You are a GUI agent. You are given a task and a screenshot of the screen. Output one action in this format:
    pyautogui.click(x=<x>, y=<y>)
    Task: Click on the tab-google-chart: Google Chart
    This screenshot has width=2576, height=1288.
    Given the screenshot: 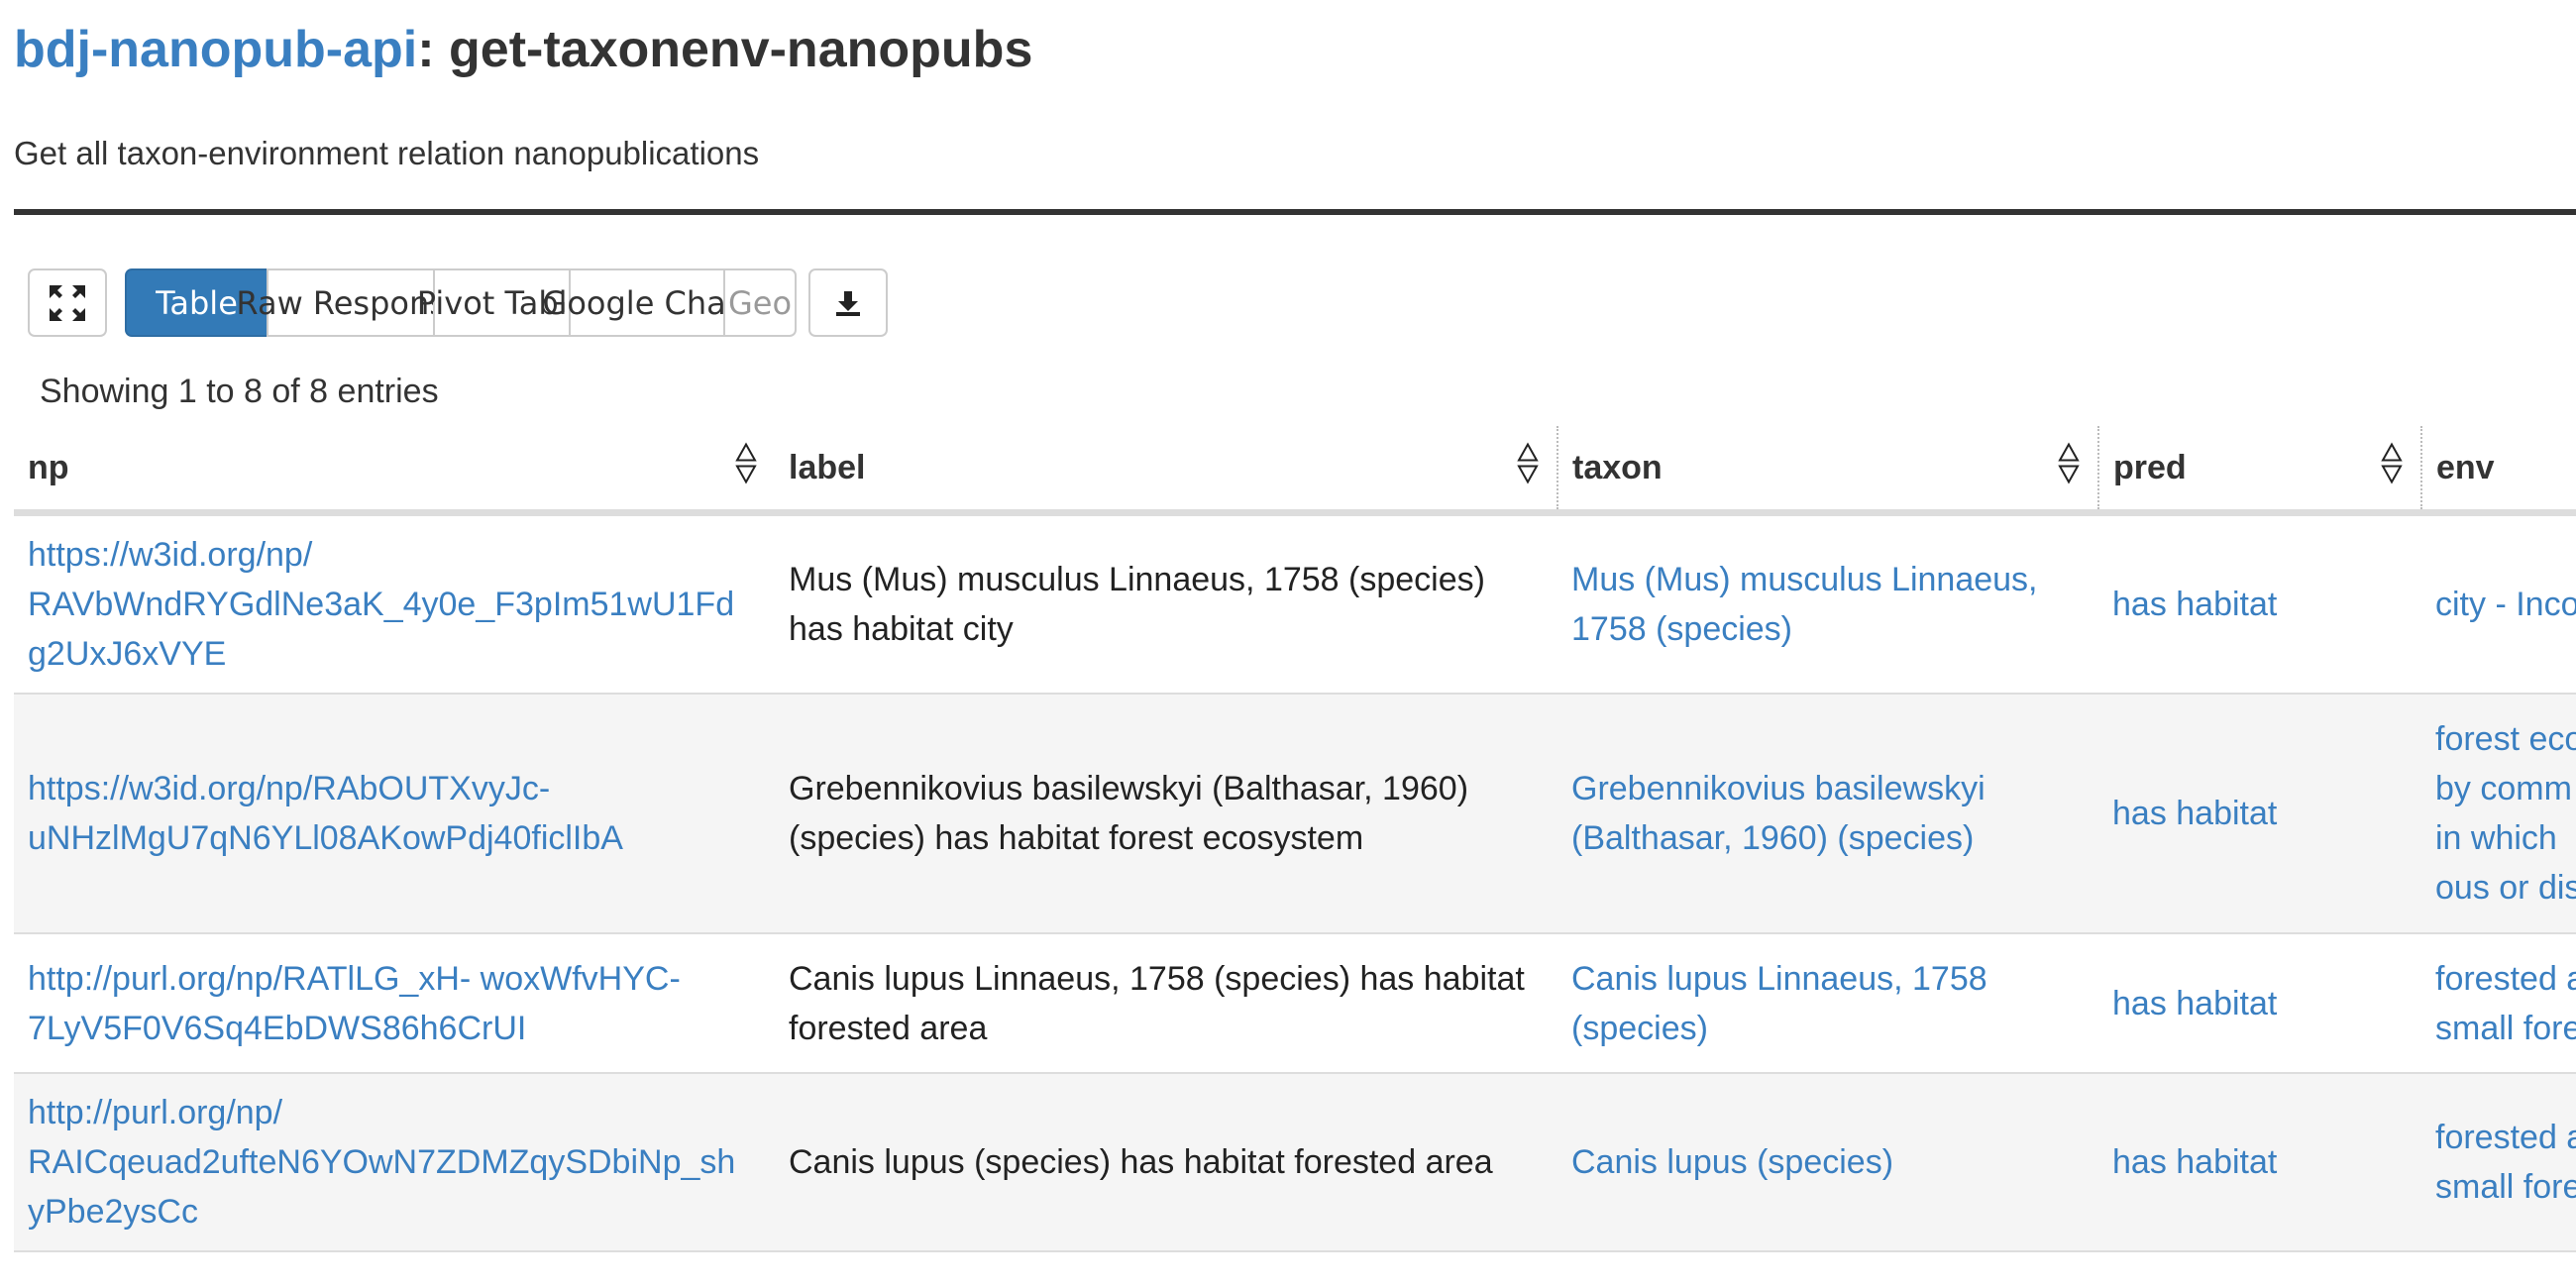 What is the action you would take?
    pyautogui.click(x=647, y=302)
    